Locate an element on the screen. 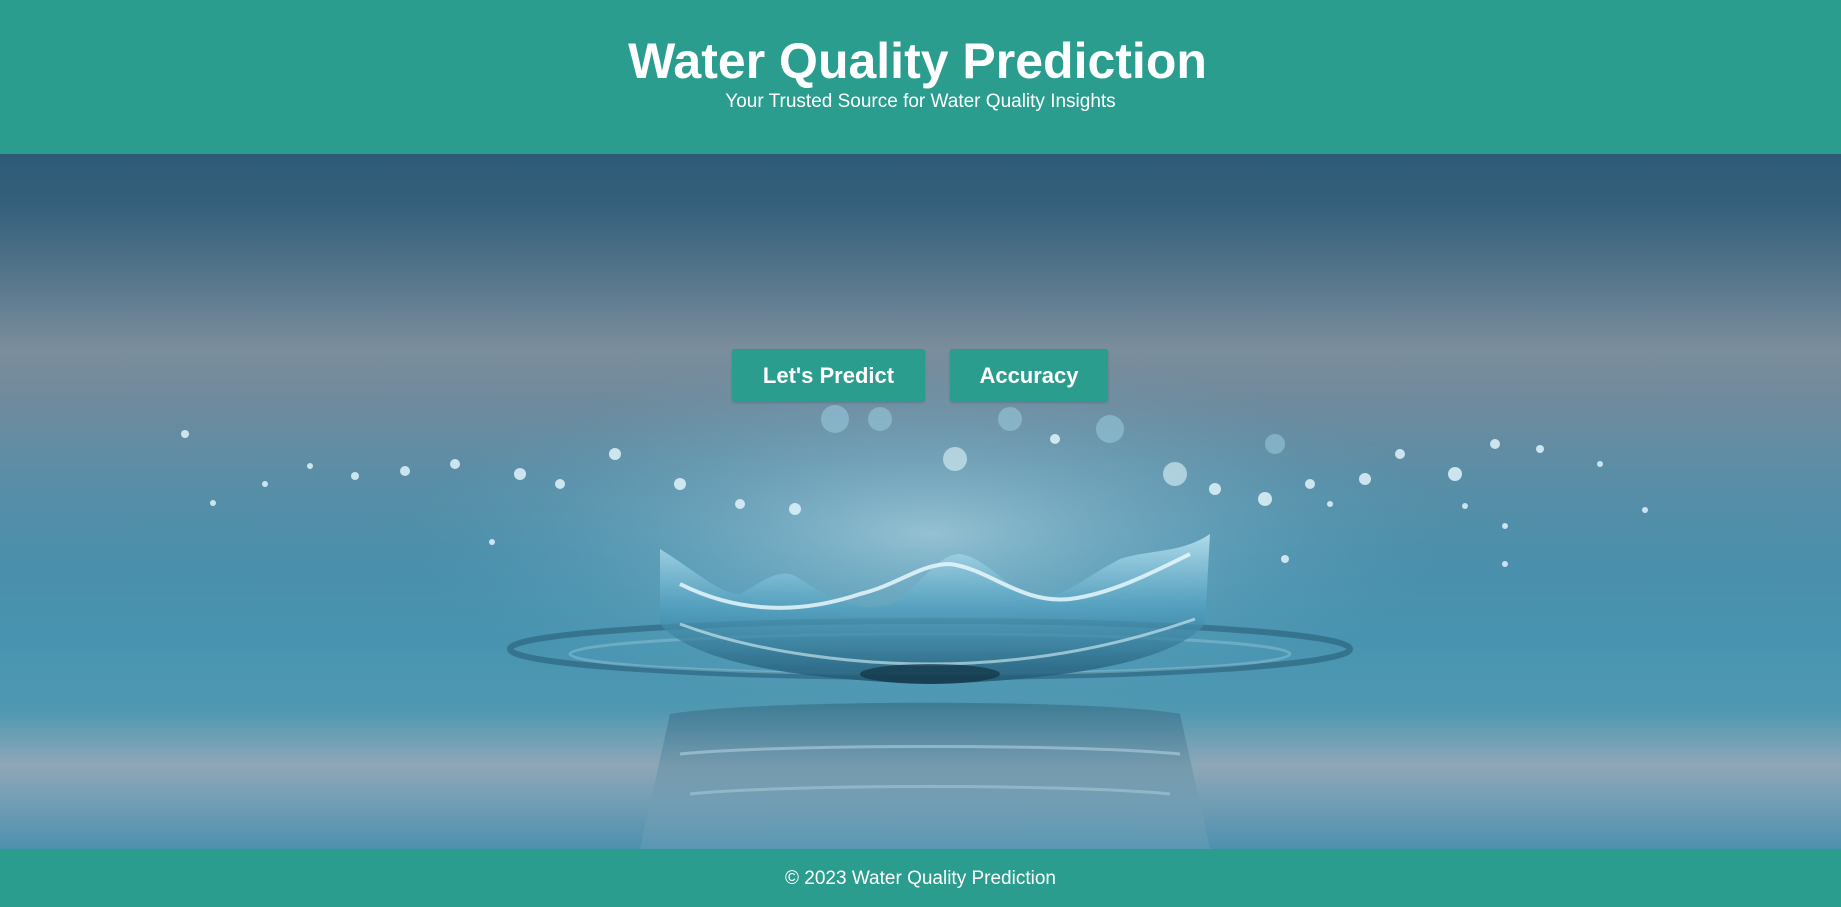 The width and height of the screenshot is (1841, 907). lets-predict-button: Let's Predict is located at coordinates (828, 375).